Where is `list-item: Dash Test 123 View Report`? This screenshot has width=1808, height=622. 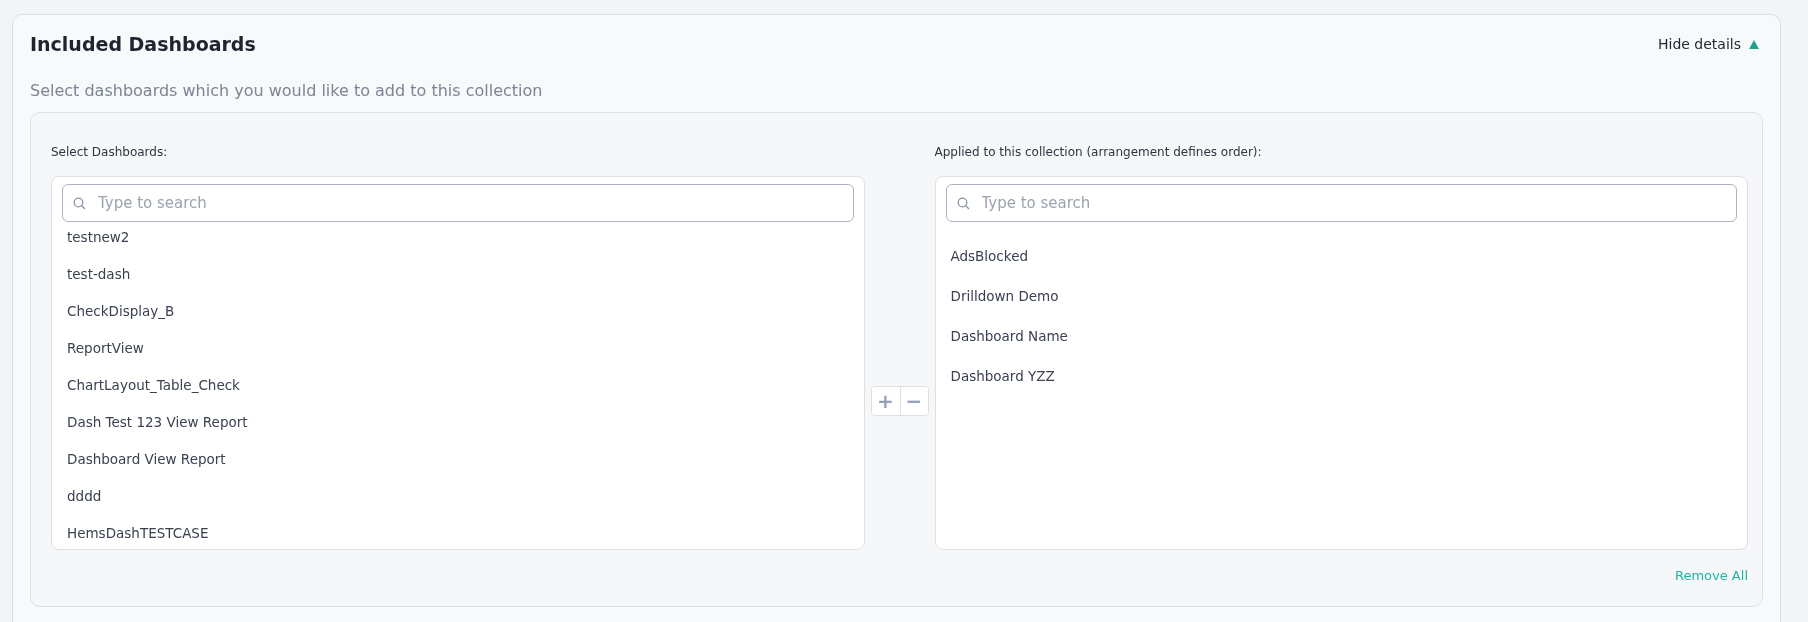 list-item: Dash Test 123 View Report is located at coordinates (458, 429).